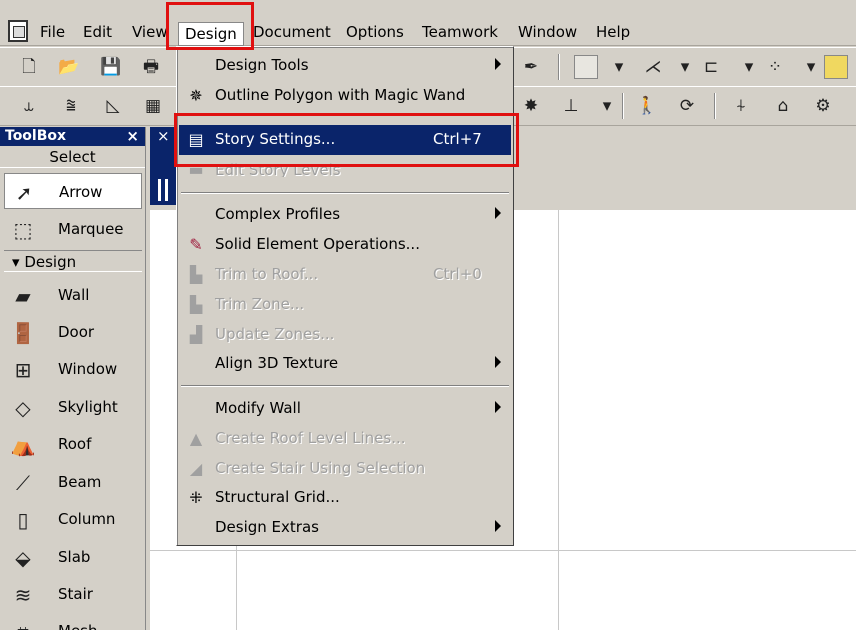  I want to click on tool-label: Column, so click(87, 519).